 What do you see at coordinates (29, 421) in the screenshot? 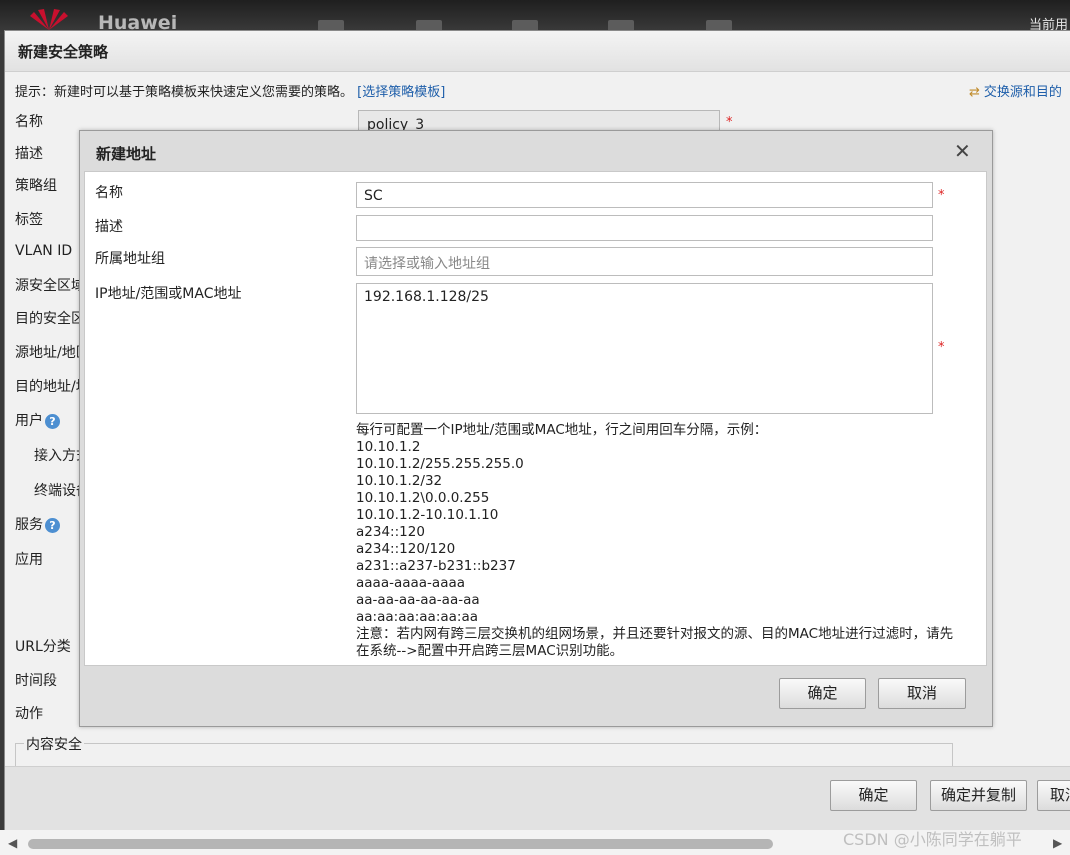
I see `user-label-text: 用户` at bounding box center [29, 421].